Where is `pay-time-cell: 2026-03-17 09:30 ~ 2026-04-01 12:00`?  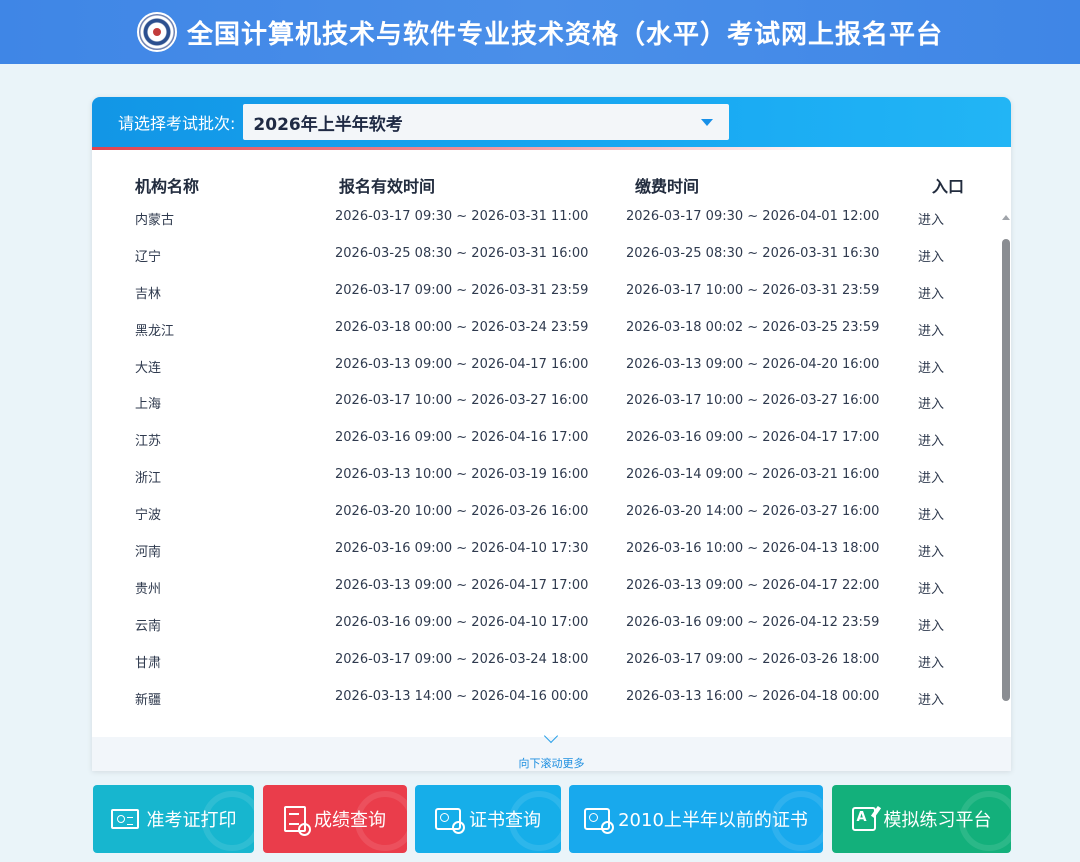 pay-time-cell: 2026-03-17 09:30 ~ 2026-04-01 12:00 is located at coordinates (753, 216).